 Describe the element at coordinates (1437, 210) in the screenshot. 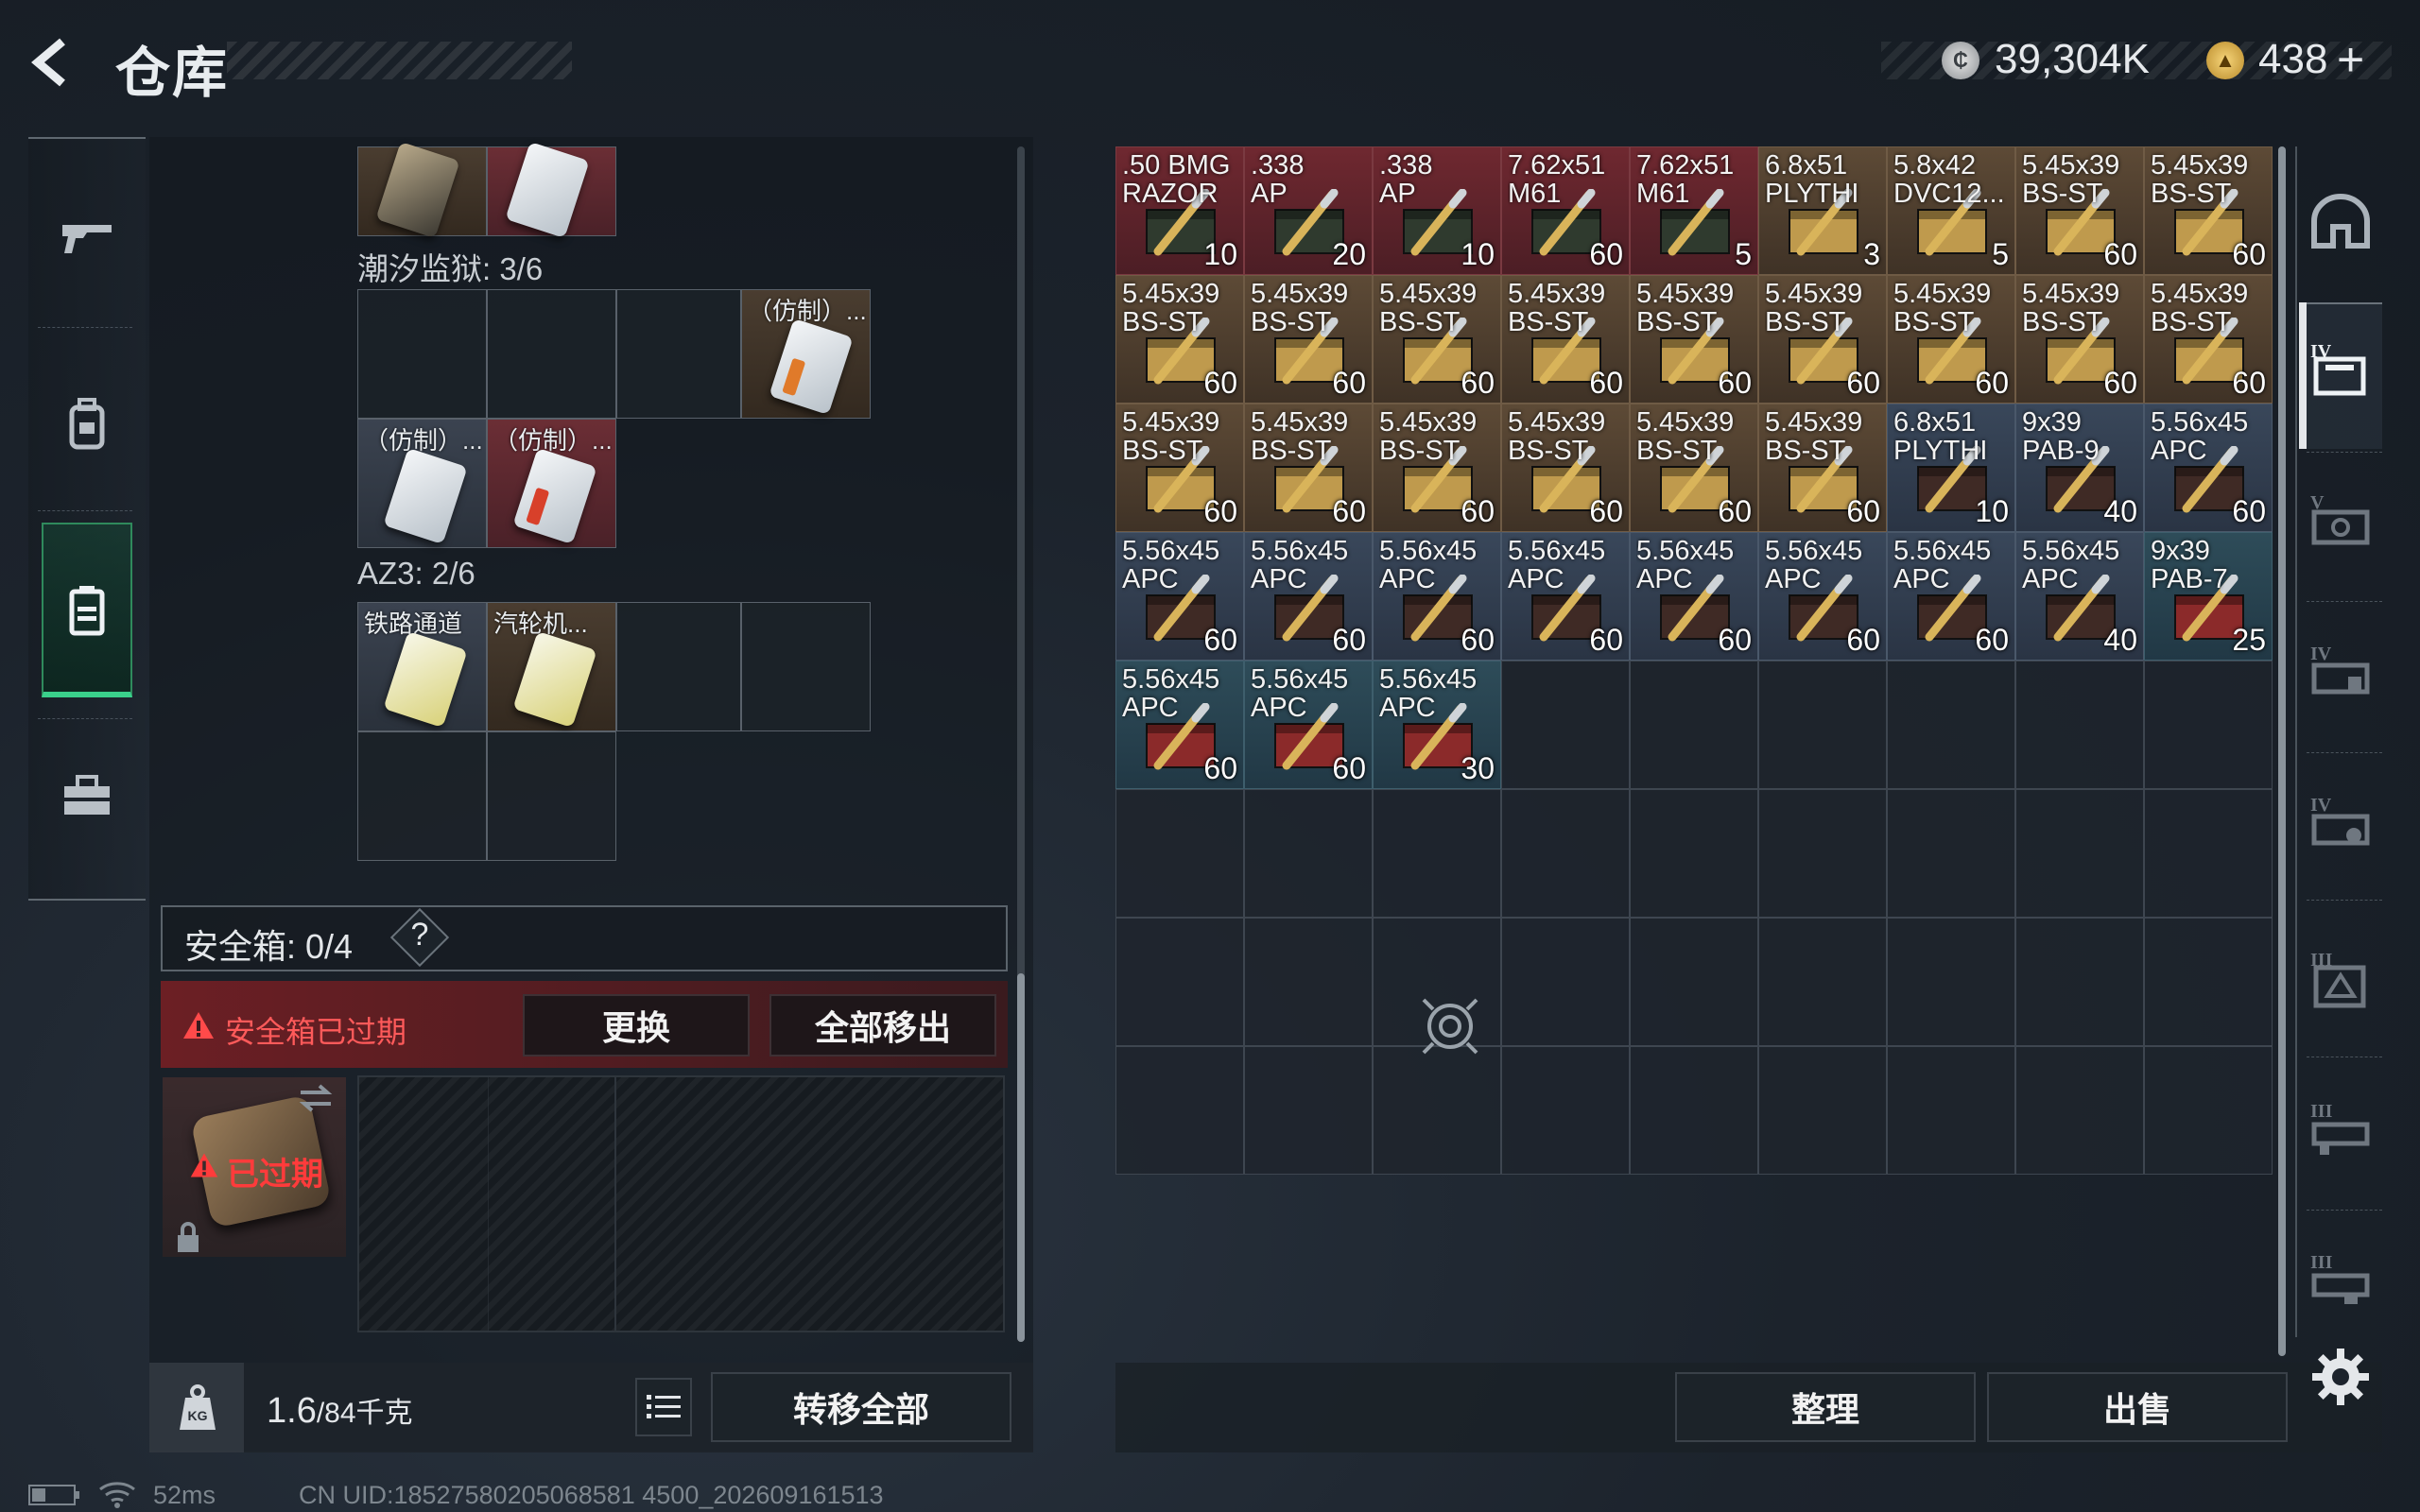

I see `stash-item-cell: .338 AP 10` at that location.